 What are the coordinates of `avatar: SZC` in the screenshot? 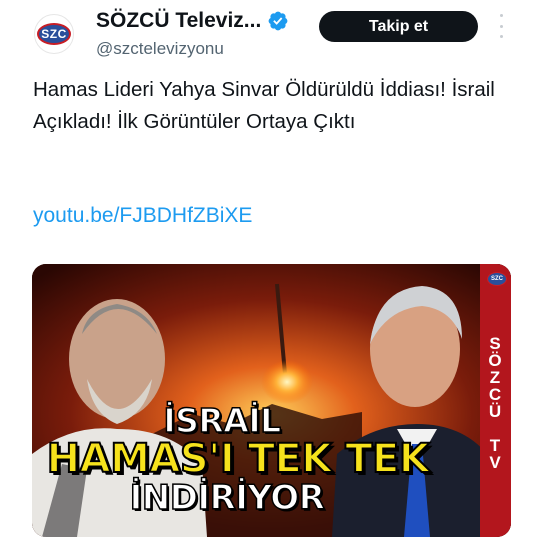 It's located at (54, 34).